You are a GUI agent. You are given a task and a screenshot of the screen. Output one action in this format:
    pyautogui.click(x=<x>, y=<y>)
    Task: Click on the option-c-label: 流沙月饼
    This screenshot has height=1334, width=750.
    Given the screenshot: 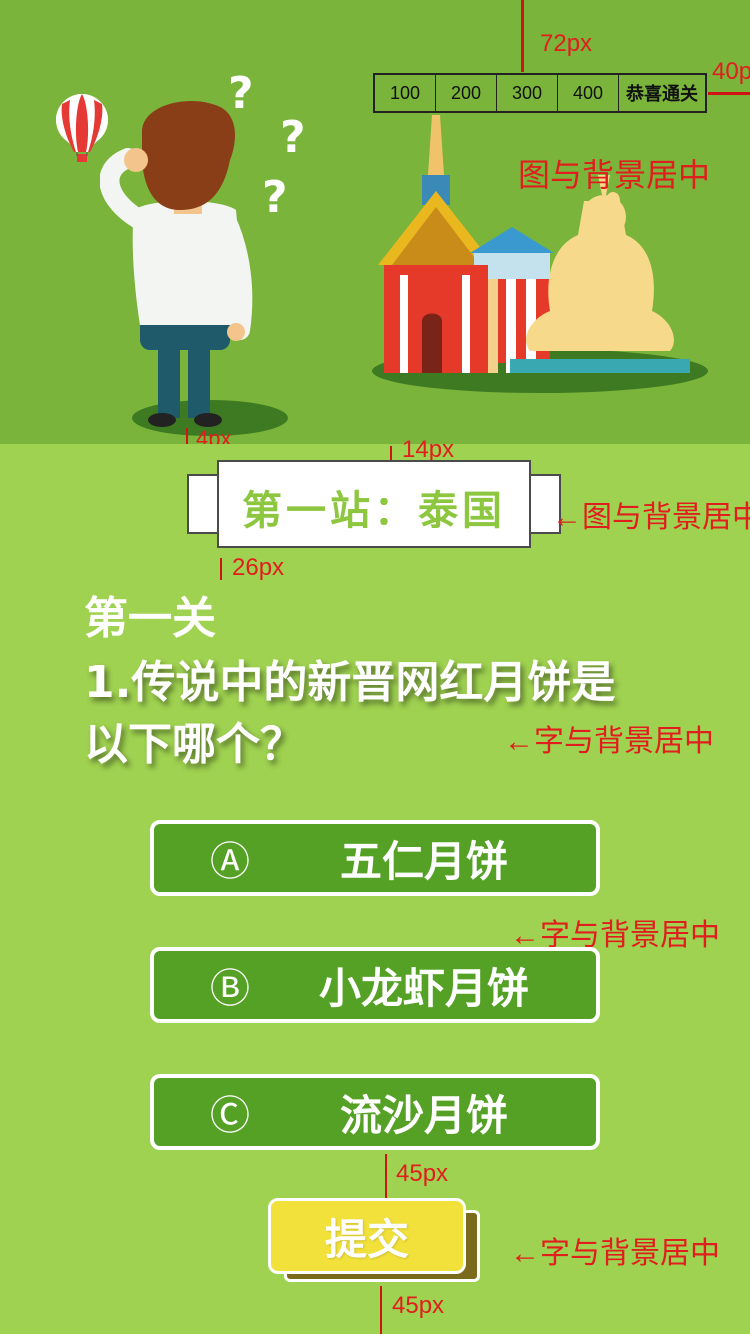 What is the action you would take?
    pyautogui.click(x=423, y=1115)
    